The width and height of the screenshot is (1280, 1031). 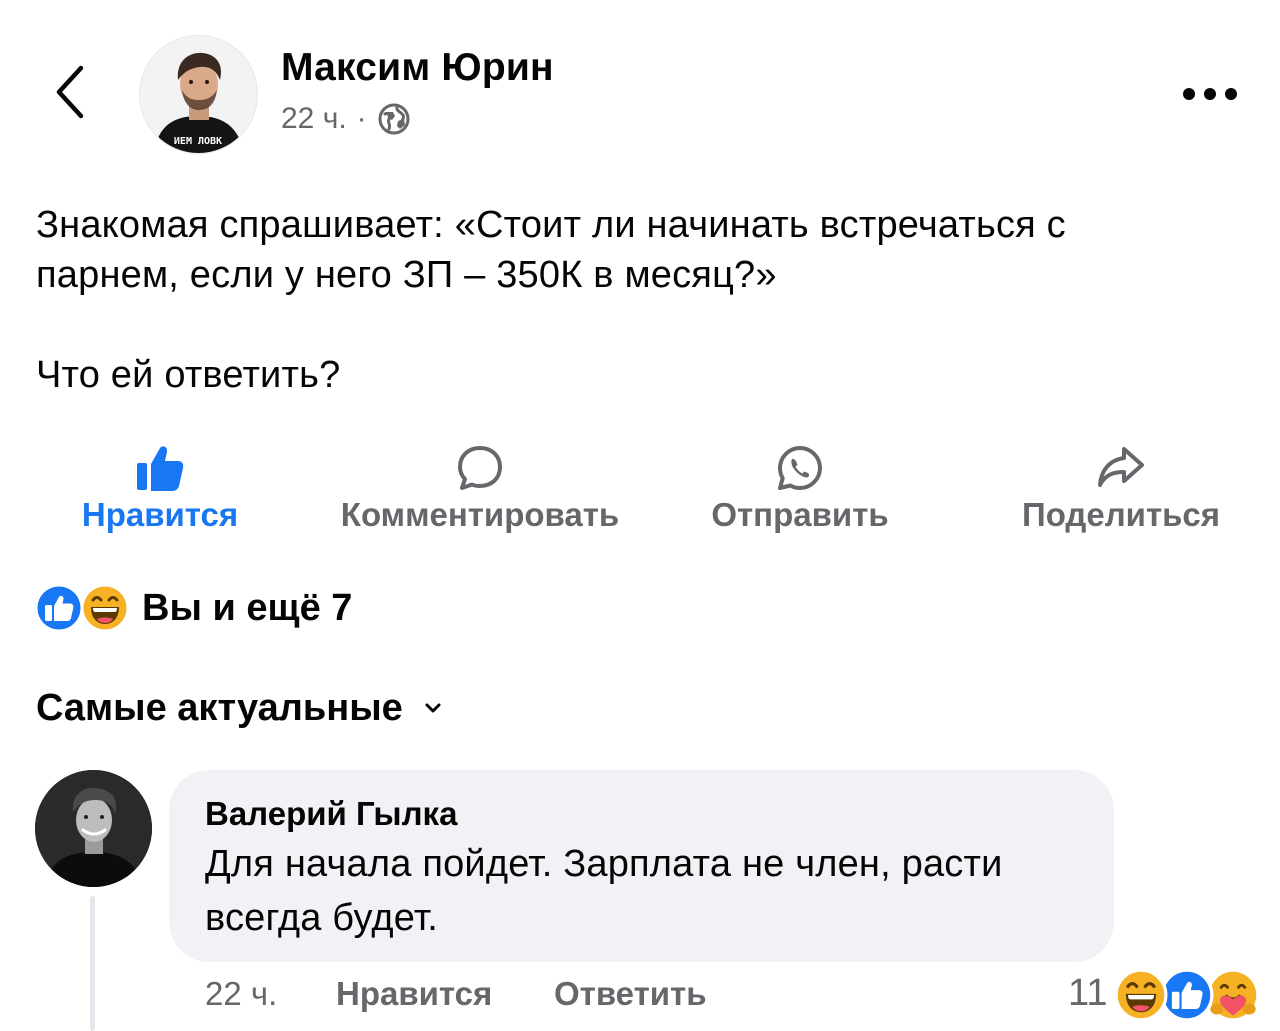 I want to click on thumbs-up-icon, so click(x=160, y=468).